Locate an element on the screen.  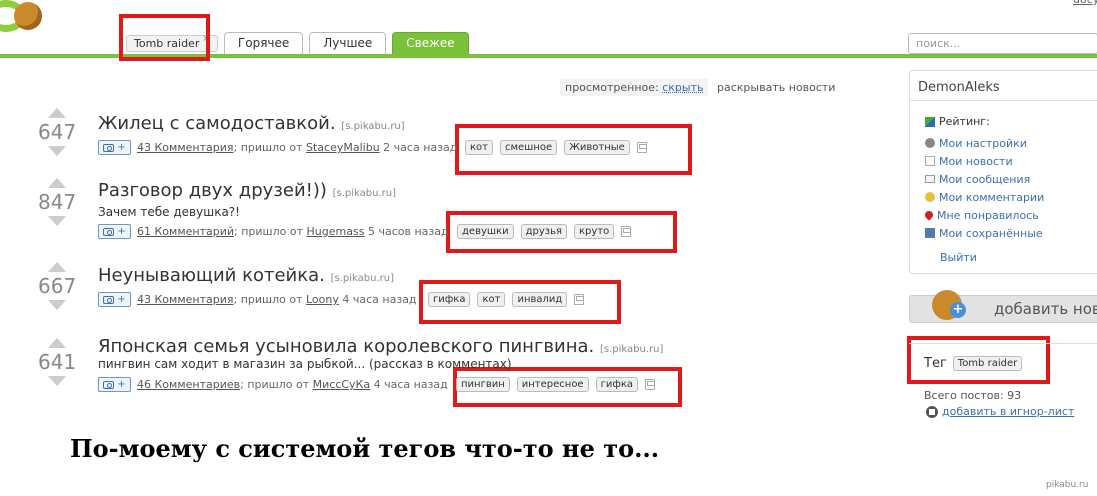
tab-best: Лучшее is located at coordinates (348, 43).